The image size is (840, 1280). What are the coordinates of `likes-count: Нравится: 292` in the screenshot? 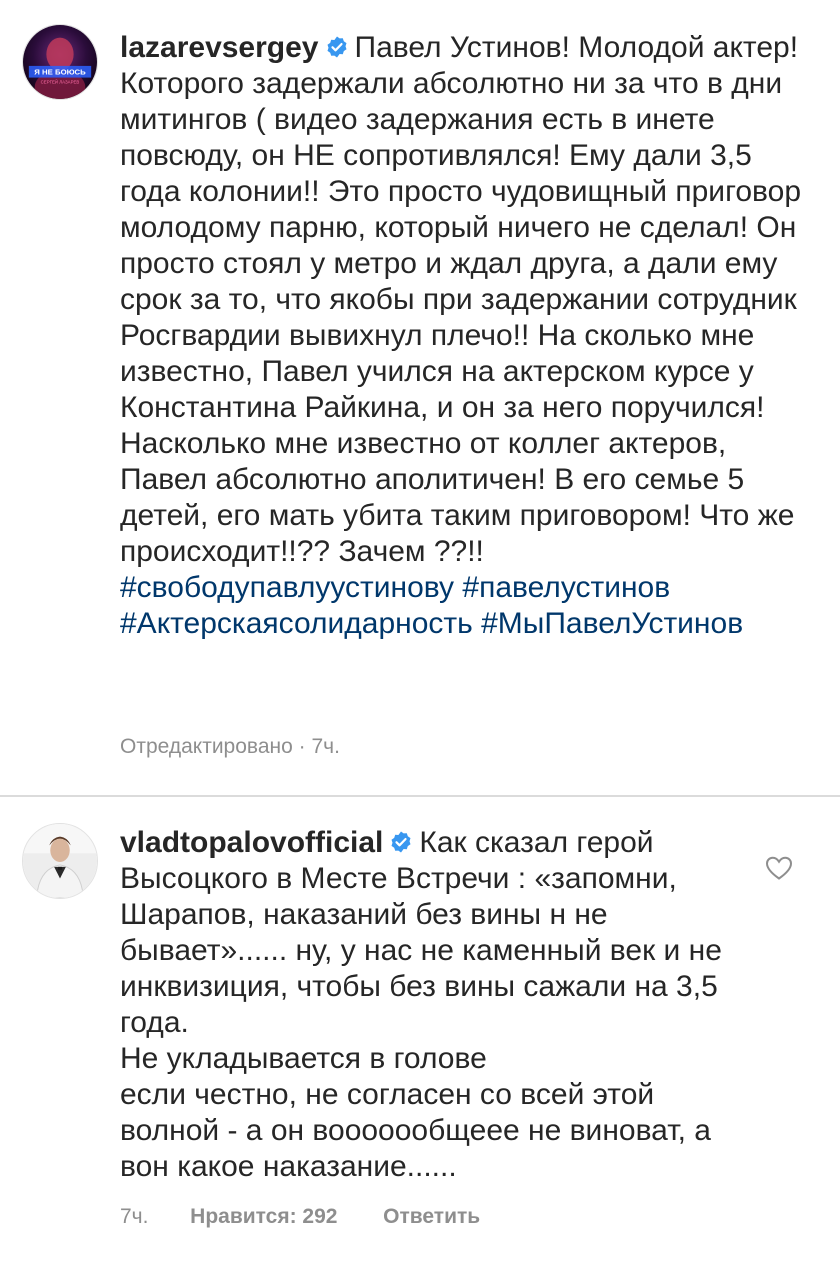 It's located at (263, 1216).